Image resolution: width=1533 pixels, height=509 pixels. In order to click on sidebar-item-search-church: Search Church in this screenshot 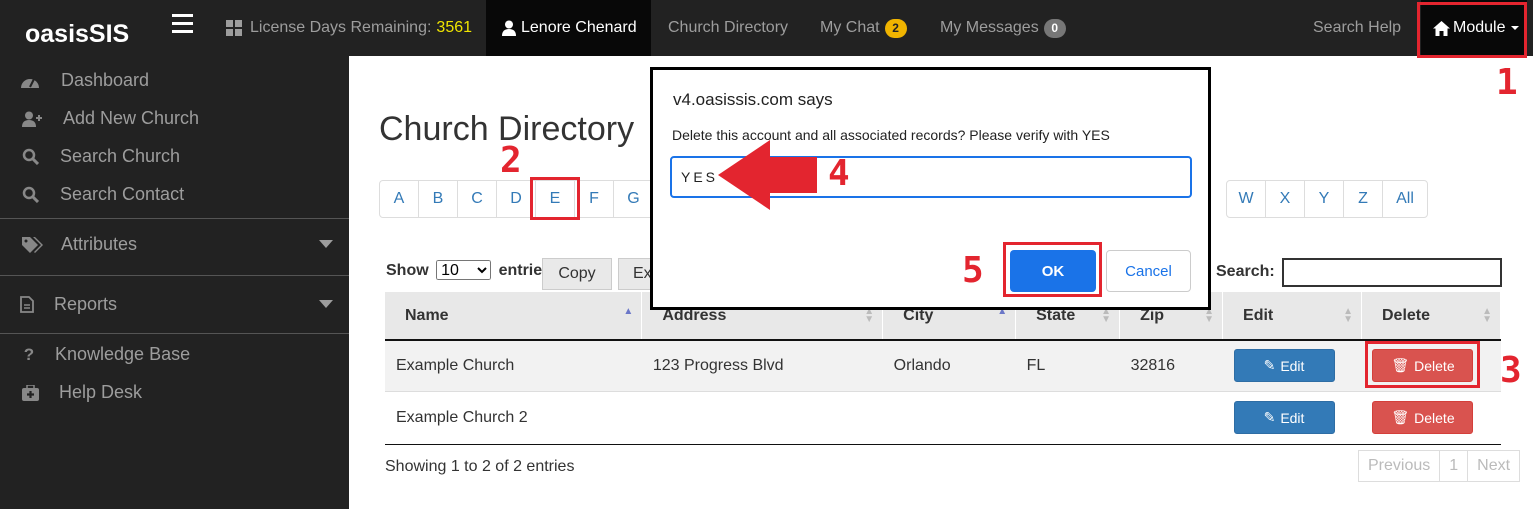, I will do `click(196, 156)`.